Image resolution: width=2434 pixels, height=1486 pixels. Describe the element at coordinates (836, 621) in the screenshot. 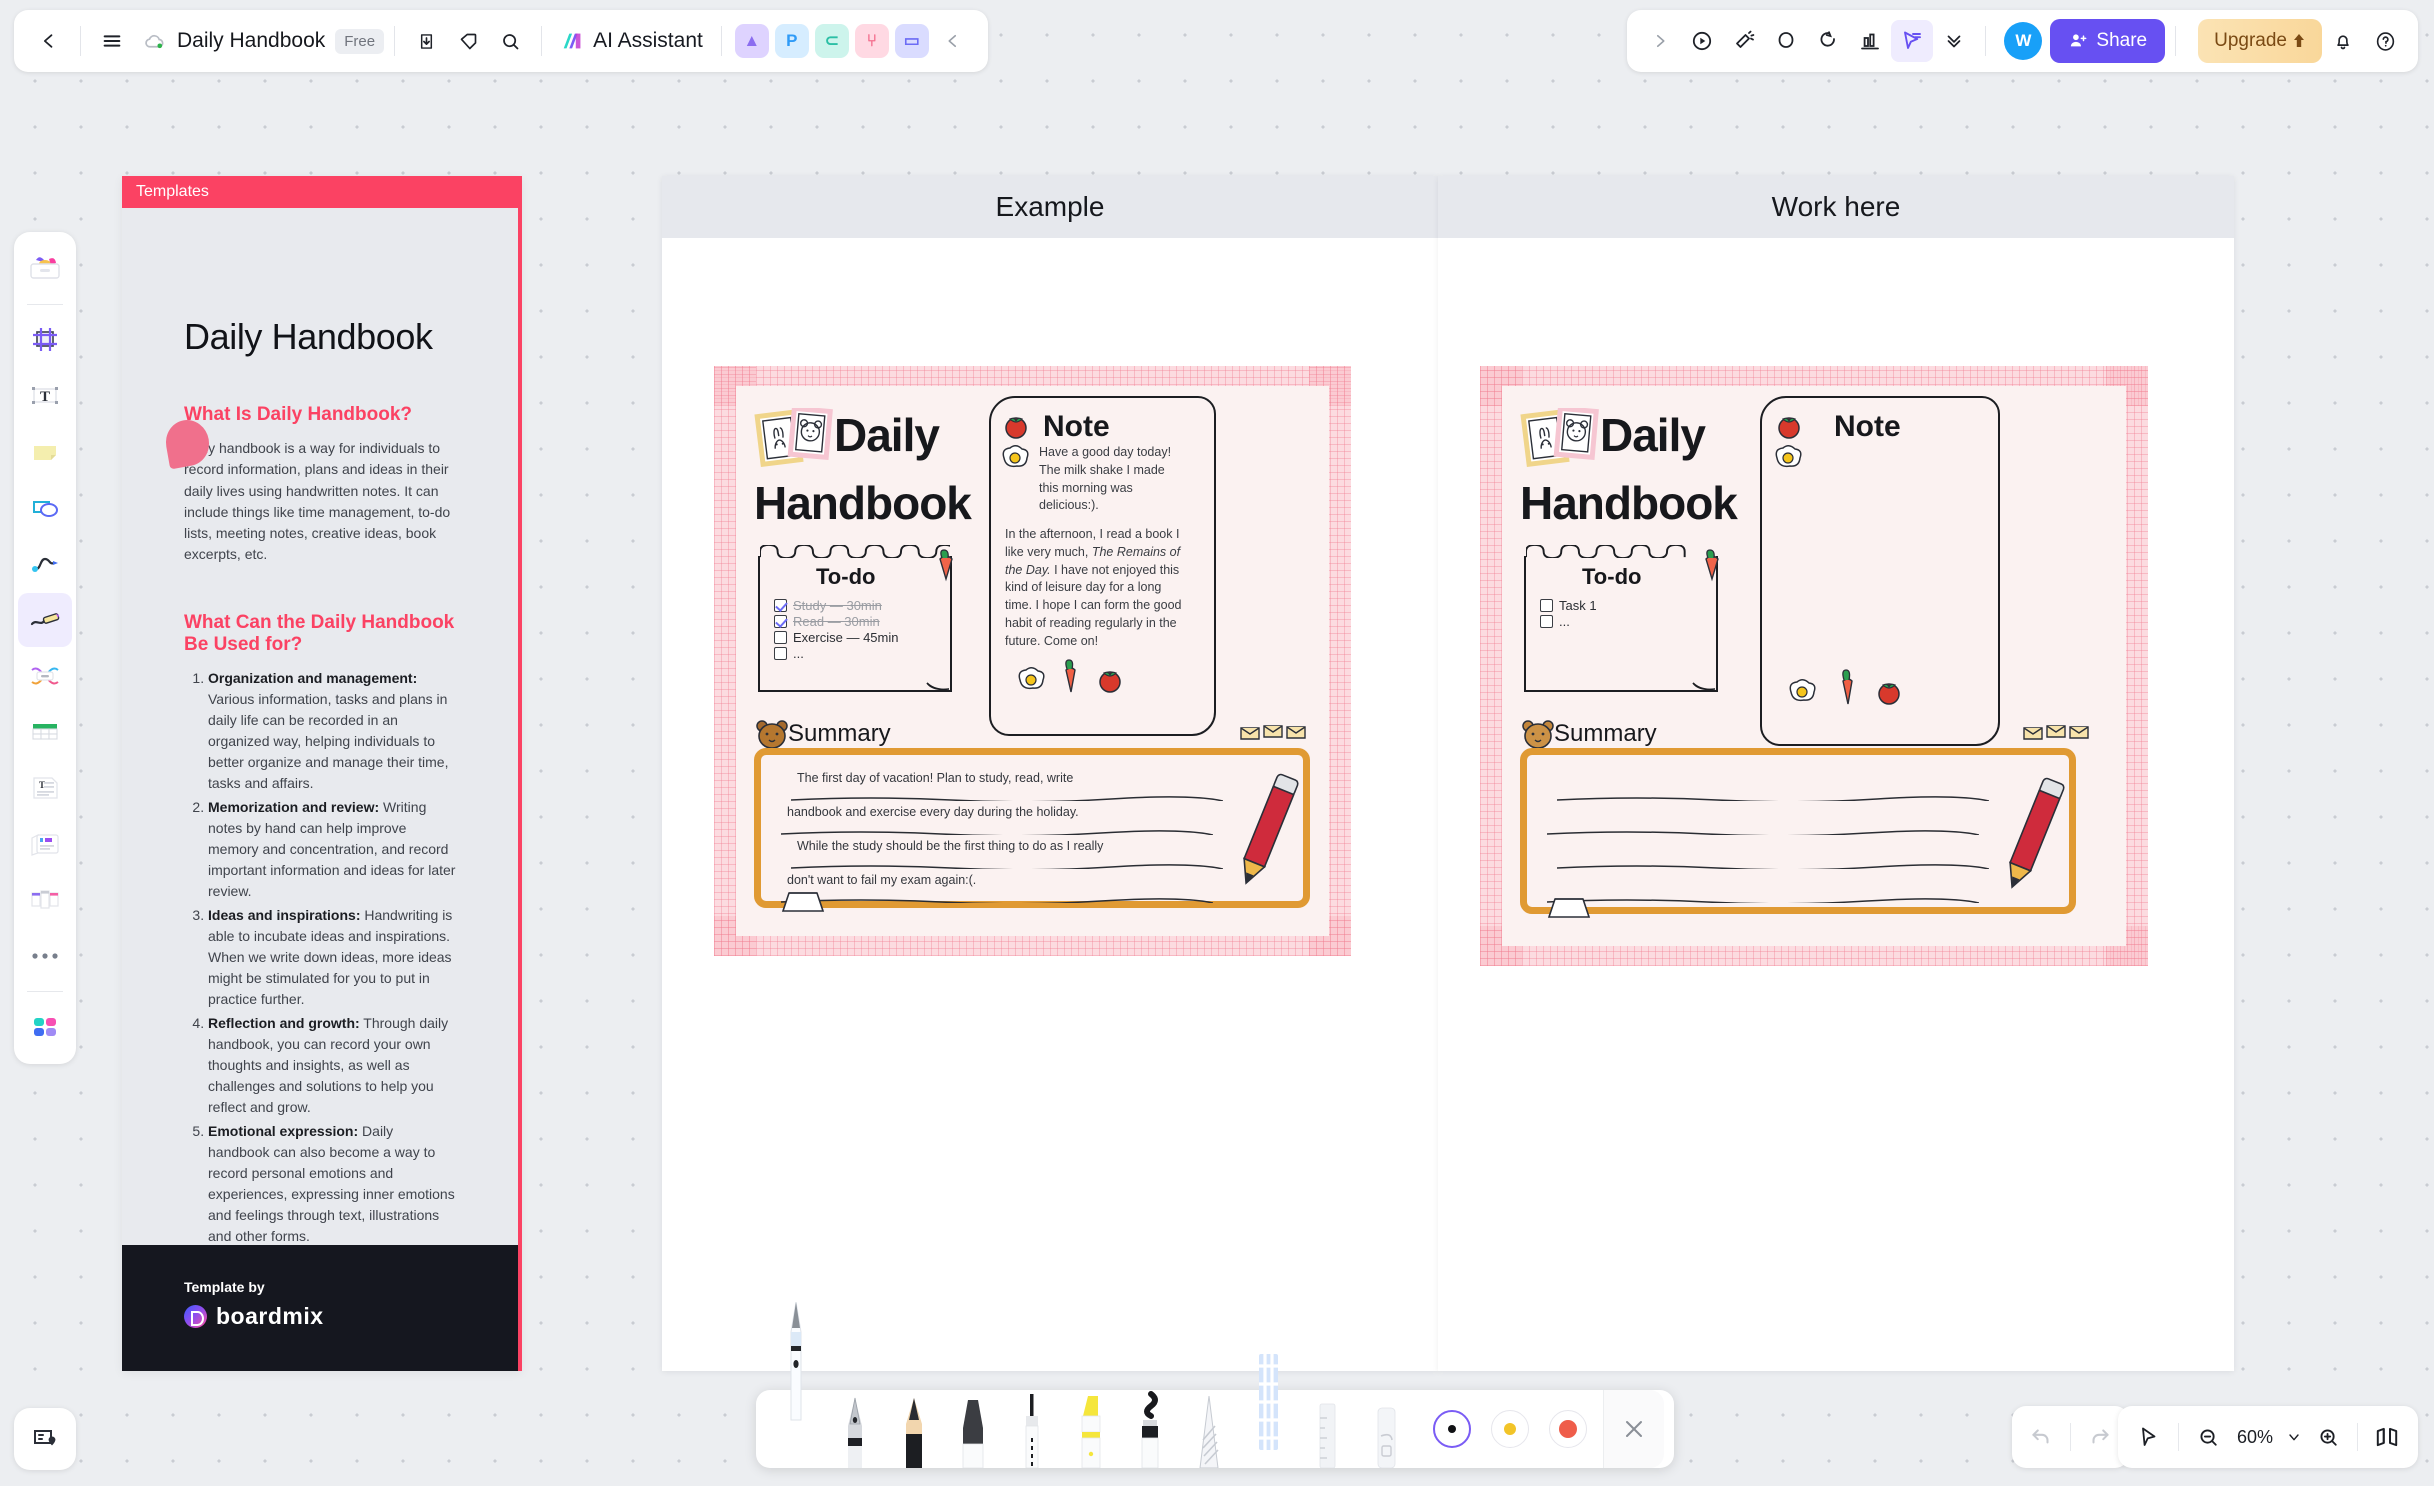

I see `todo-item: Read — 30min` at that location.